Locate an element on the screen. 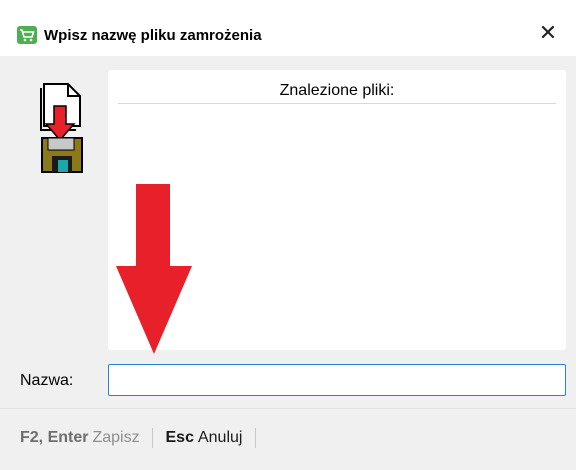 This screenshot has width=576, height=470. close-icon: ✕ is located at coordinates (548, 33).